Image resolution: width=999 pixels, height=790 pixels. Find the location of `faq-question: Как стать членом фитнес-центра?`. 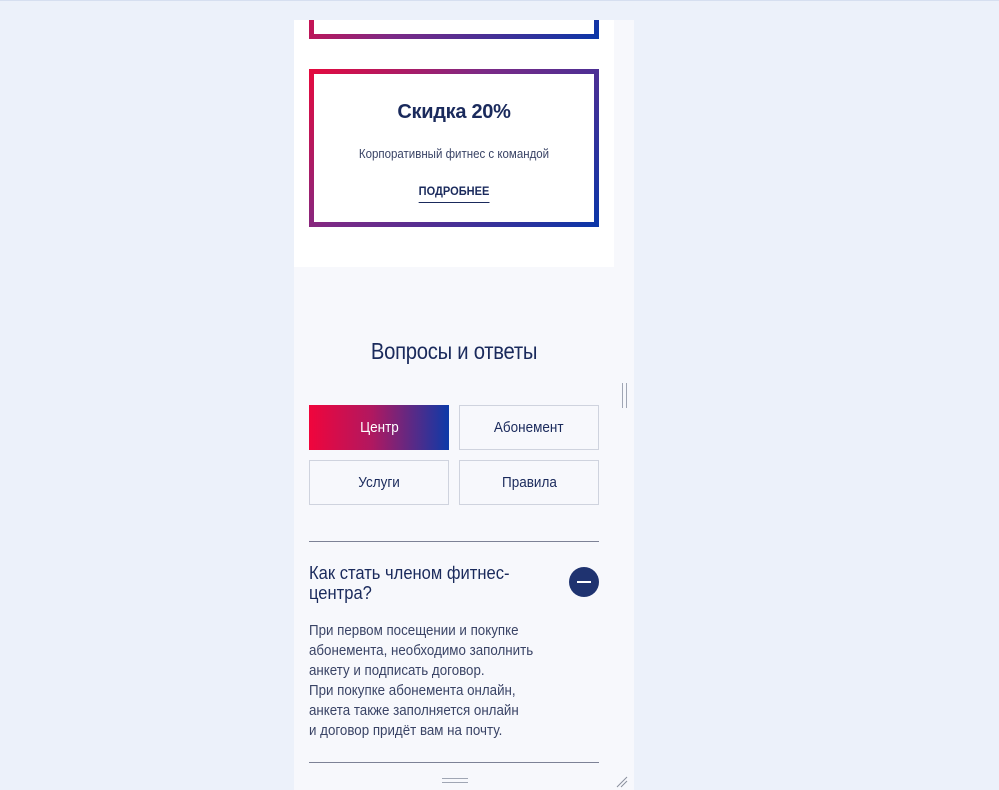

faq-question: Как стать членом фитнес-центра? is located at coordinates (419, 583).